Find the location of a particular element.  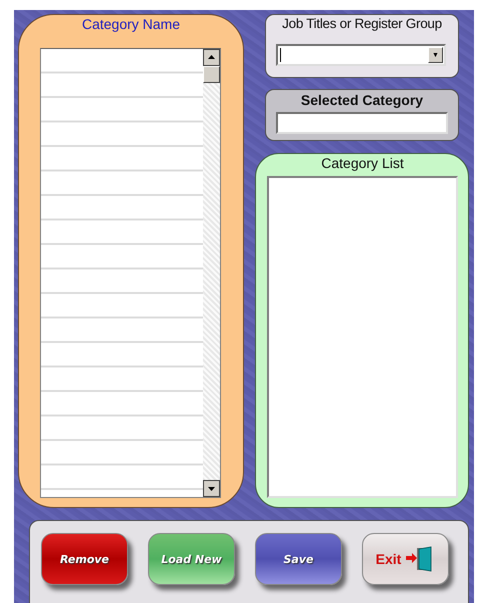

scrollbar is located at coordinates (211, 273).